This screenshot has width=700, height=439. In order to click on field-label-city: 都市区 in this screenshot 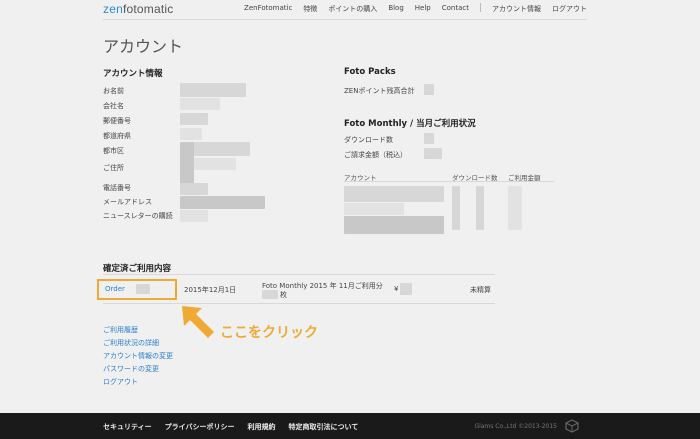, I will do `click(113, 151)`.